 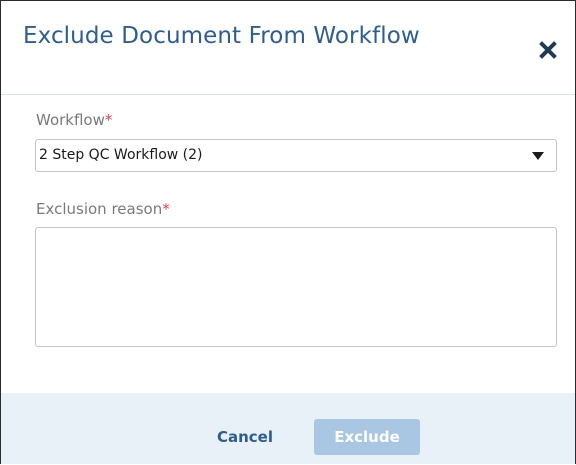 I want to click on workflow-label-text: Workflow, so click(x=70, y=120).